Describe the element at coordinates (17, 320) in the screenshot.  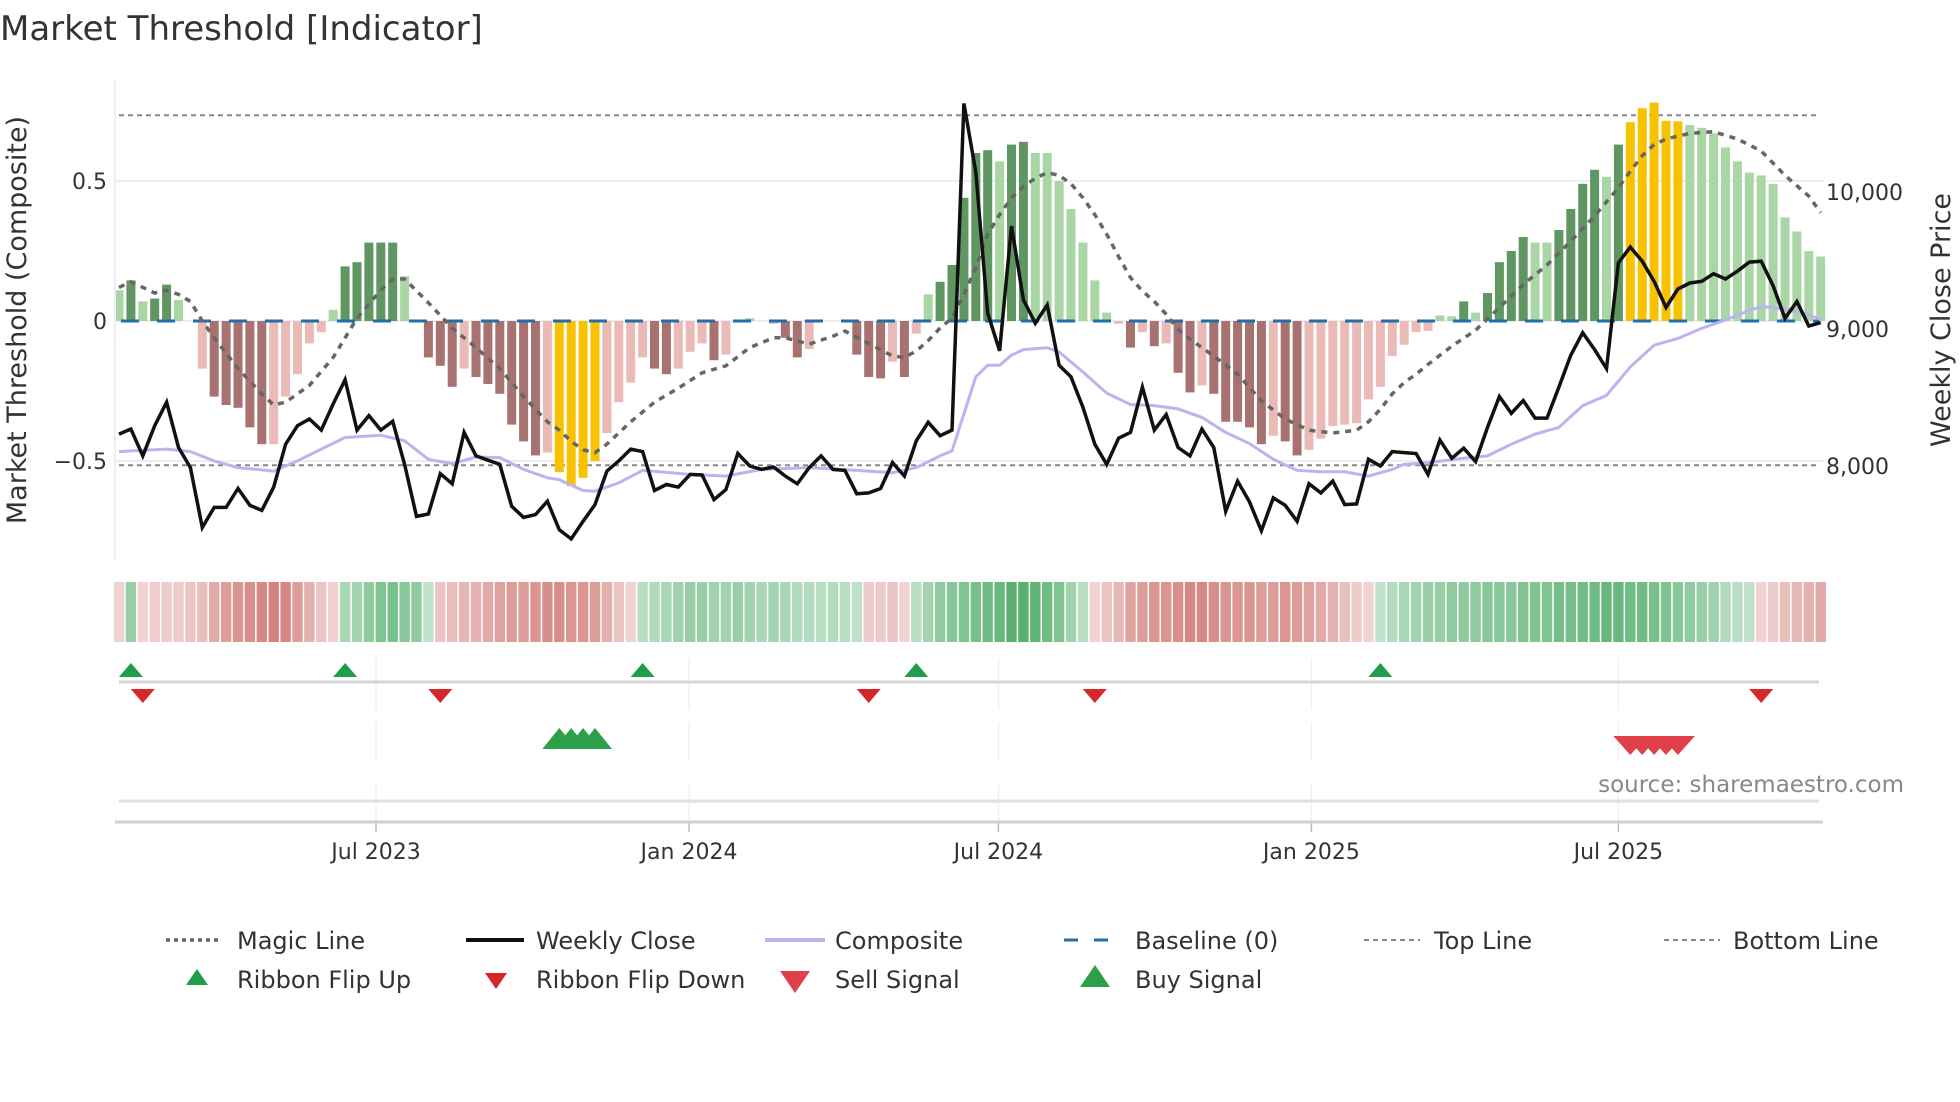
I see `y-axis-left-title: Market Threshold (Composite)` at that location.